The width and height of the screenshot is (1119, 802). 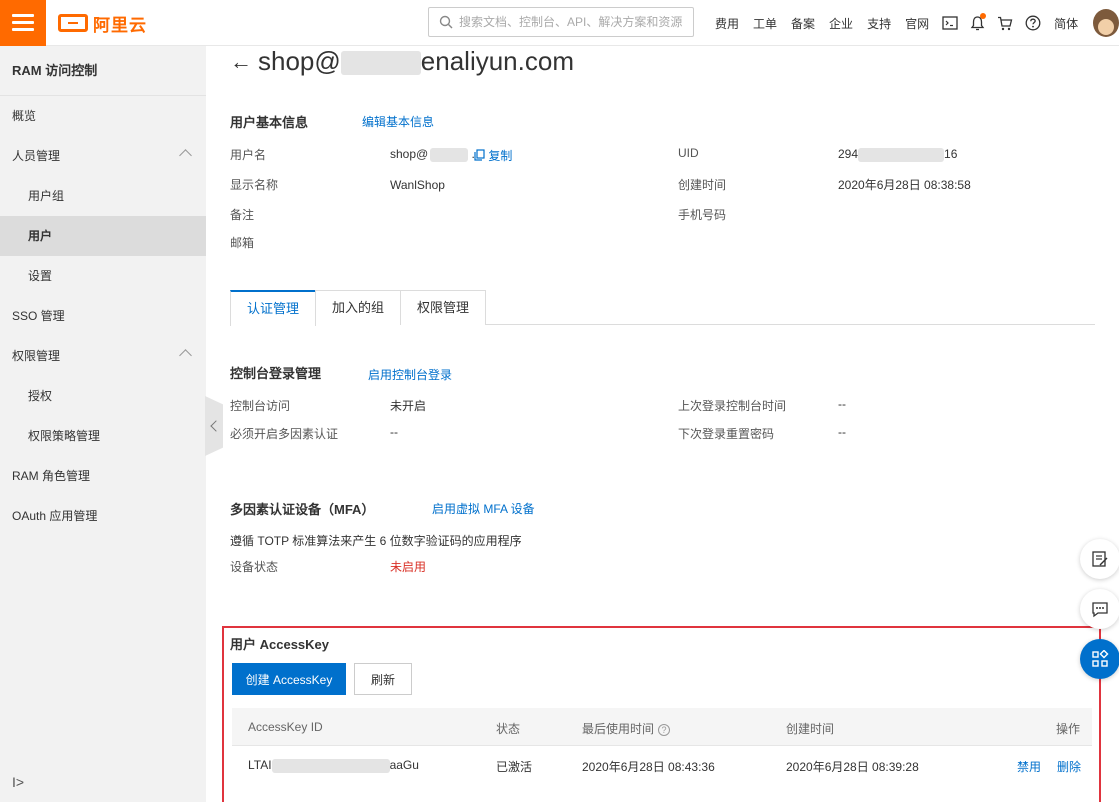 What do you see at coordinates (1068, 729) in the screenshot?
I see `col-actions: 操作` at bounding box center [1068, 729].